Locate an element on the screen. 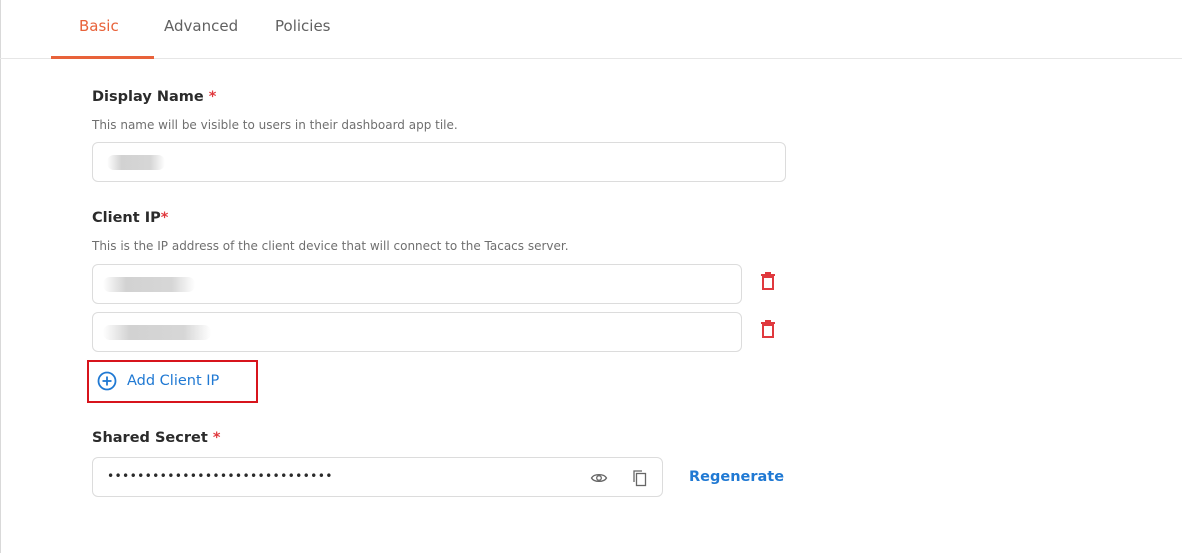 The height and width of the screenshot is (553, 1182). client-ip-label: Client IP* is located at coordinates (130, 218).